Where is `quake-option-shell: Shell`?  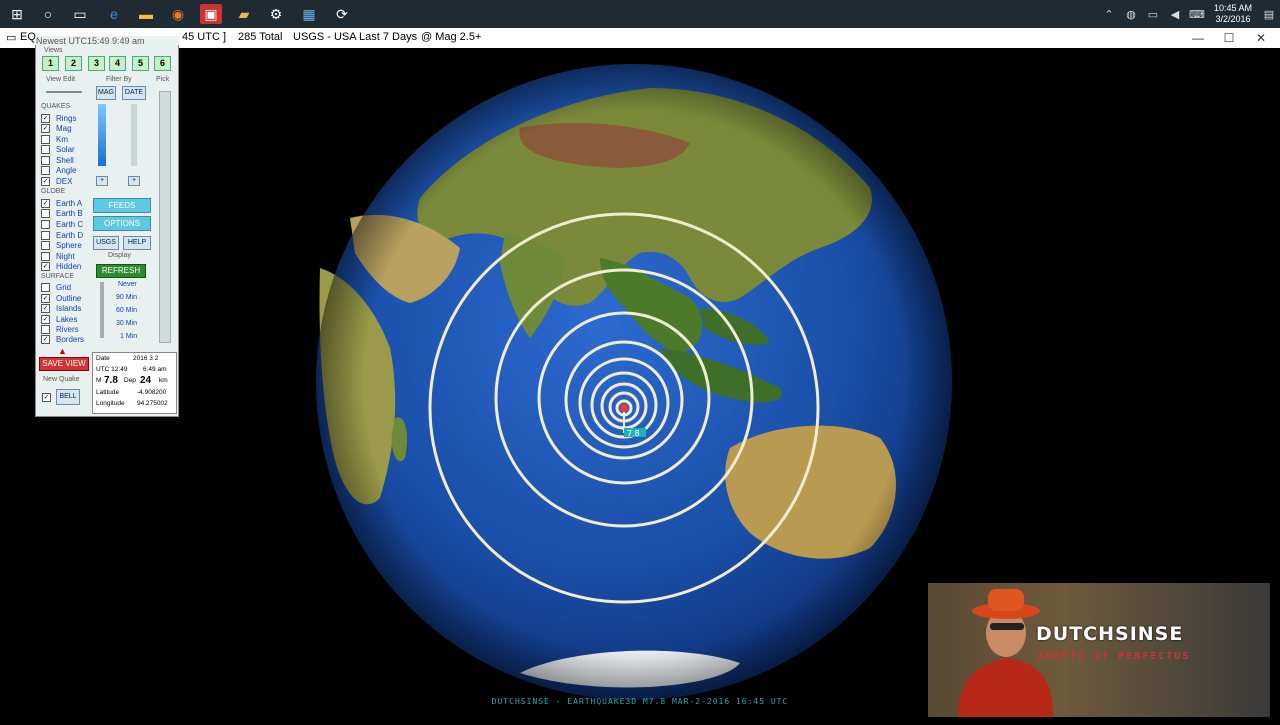
quake-option-shell: Shell is located at coordinates (57, 160).